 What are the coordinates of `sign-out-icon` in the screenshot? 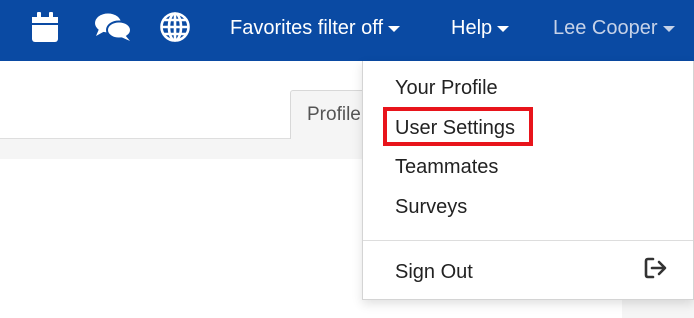 It's located at (656, 268).